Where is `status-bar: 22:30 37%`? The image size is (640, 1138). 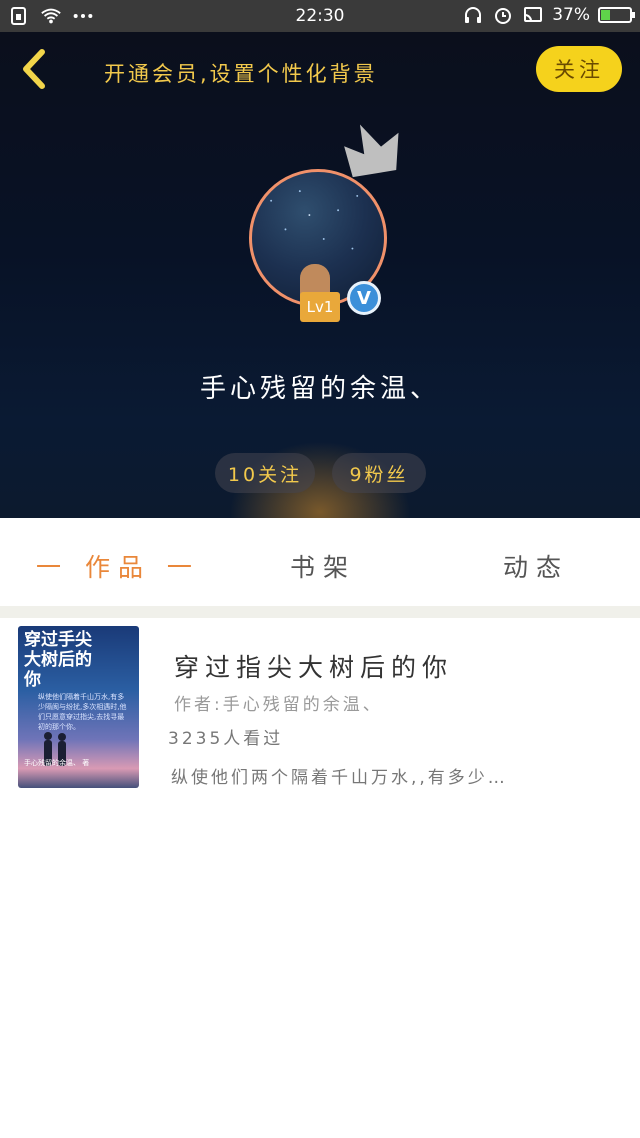 status-bar: 22:30 37% is located at coordinates (320, 16).